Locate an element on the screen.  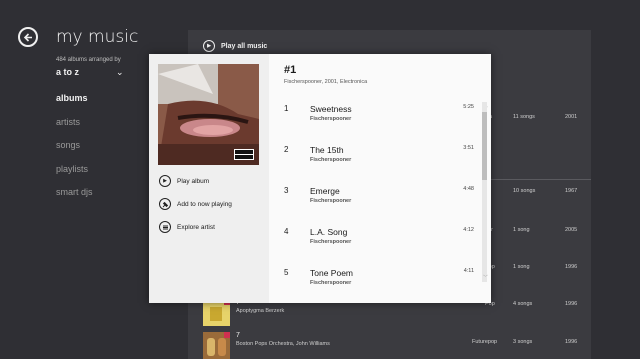
track-name: L.A. Song is located at coordinates (329, 232).